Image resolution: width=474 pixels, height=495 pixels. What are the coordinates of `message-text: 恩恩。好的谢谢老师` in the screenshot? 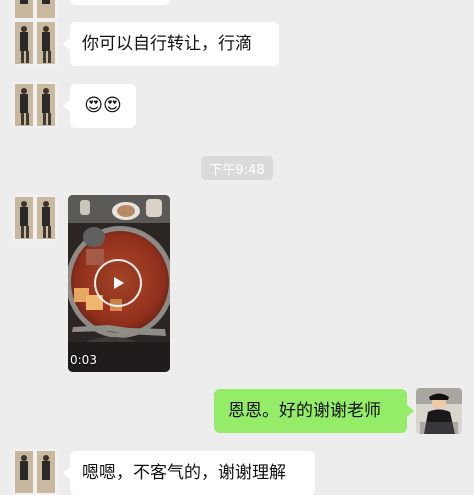 It's located at (304, 410).